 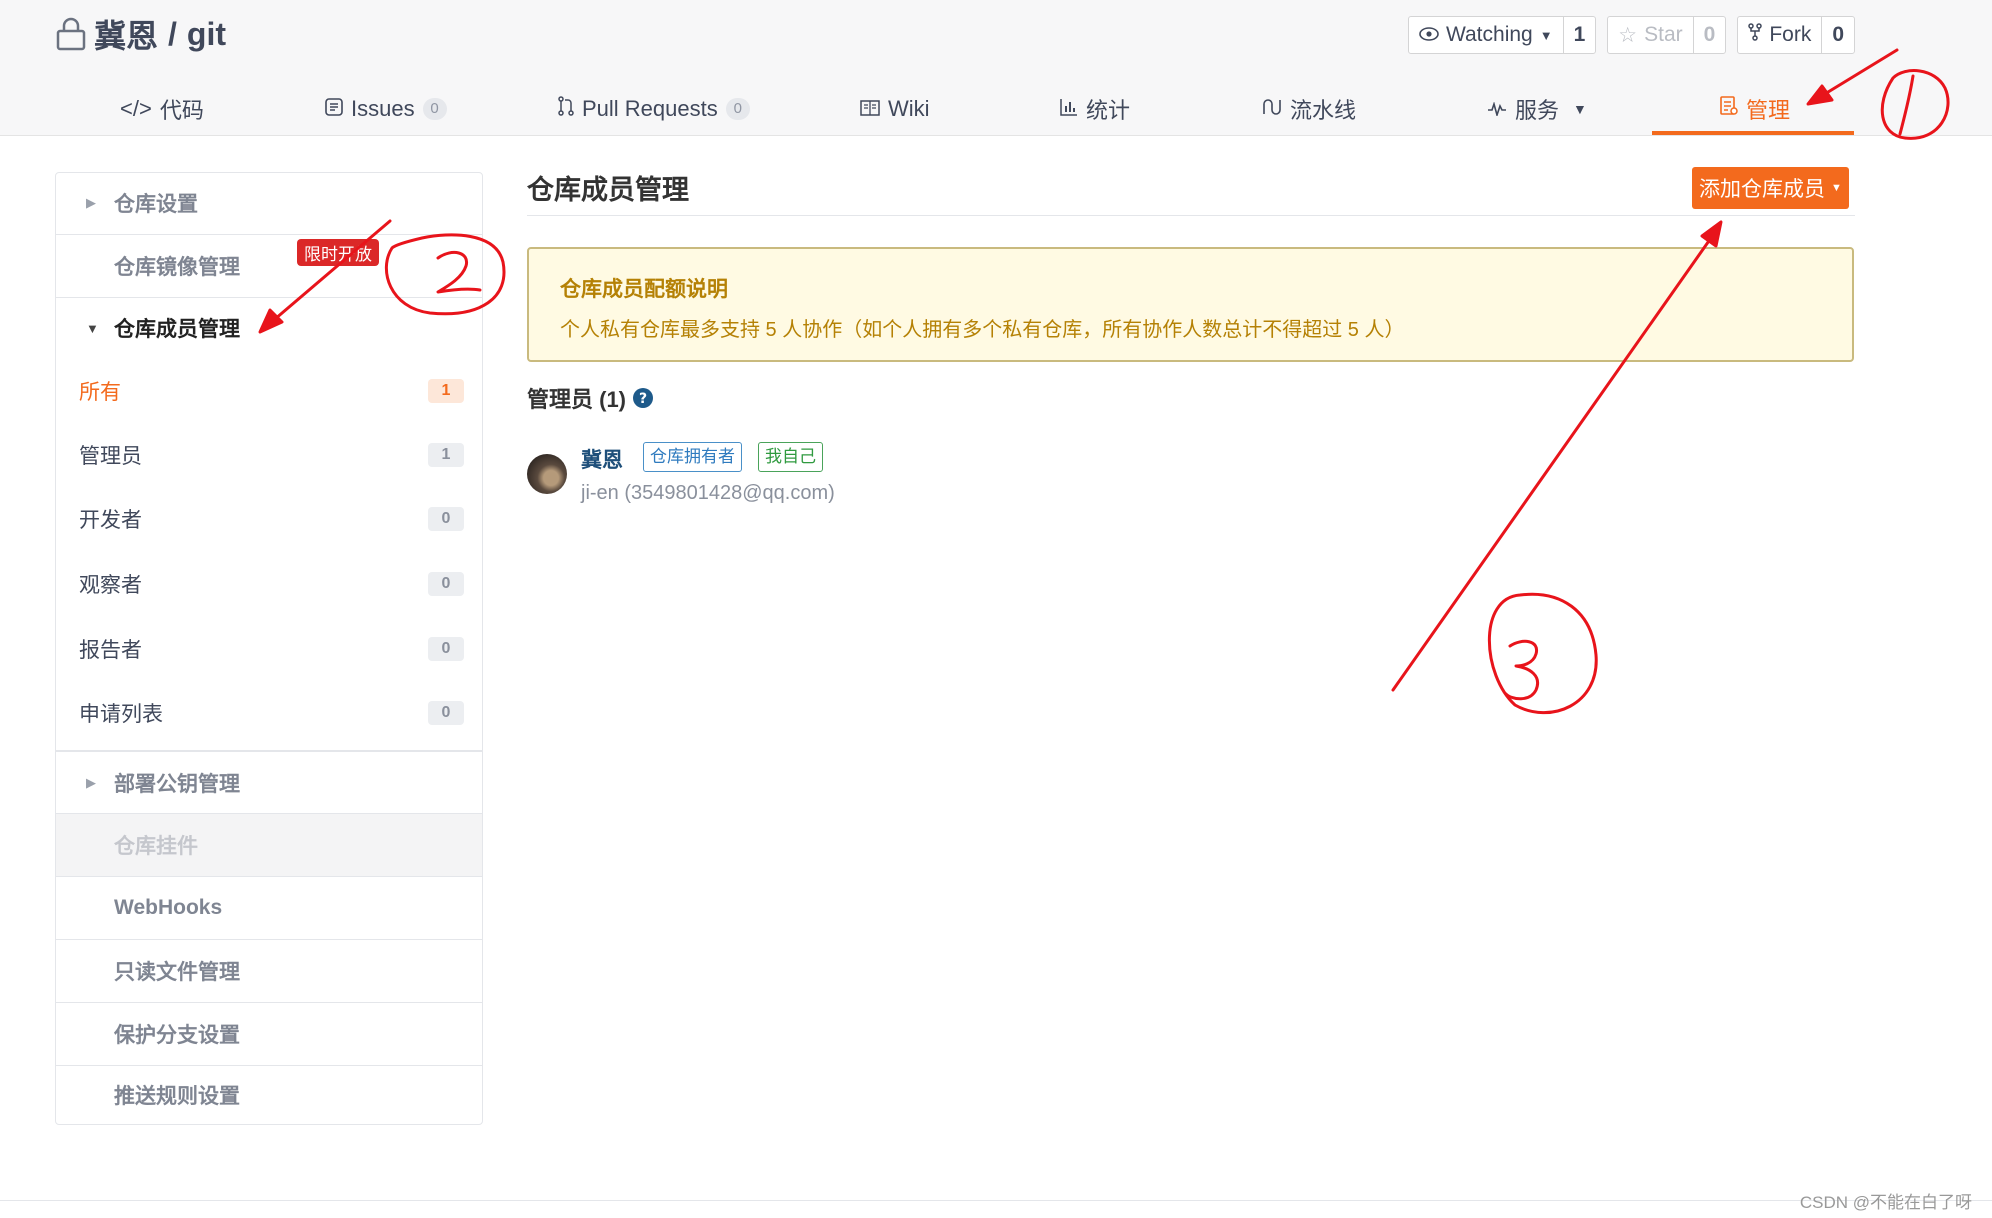 I want to click on limited-badge: 限时开放, so click(x=338, y=252).